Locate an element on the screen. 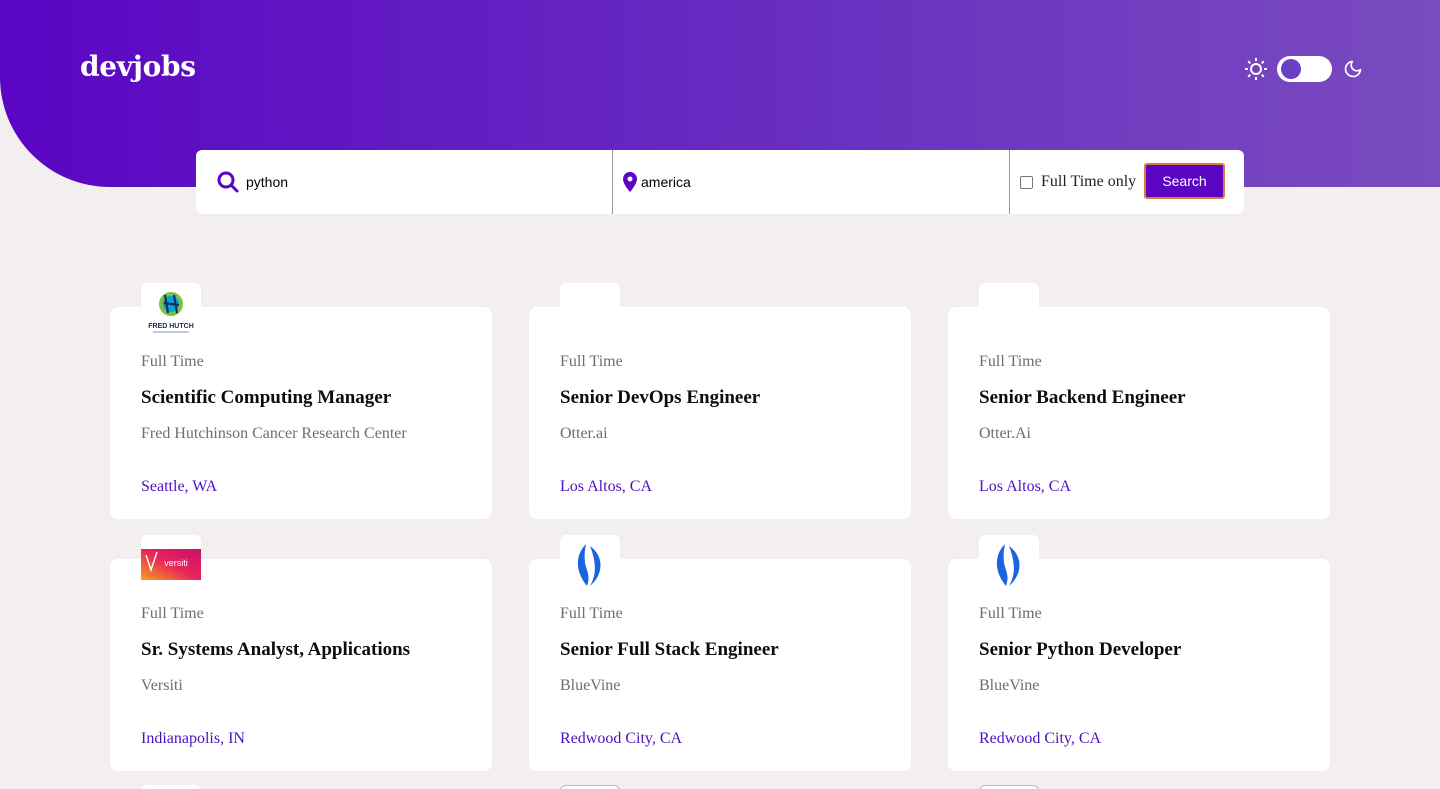  search-bar: Full Time only Search is located at coordinates (720, 182).